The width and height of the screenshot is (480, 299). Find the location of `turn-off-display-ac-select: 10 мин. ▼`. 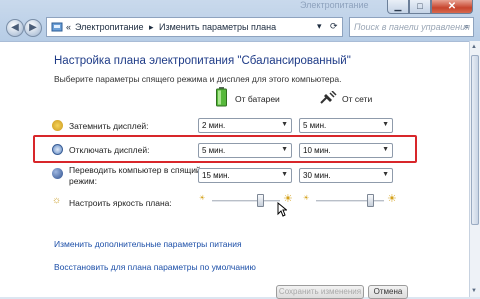

turn-off-display-ac-select: 10 мин. ▼ is located at coordinates (346, 150).